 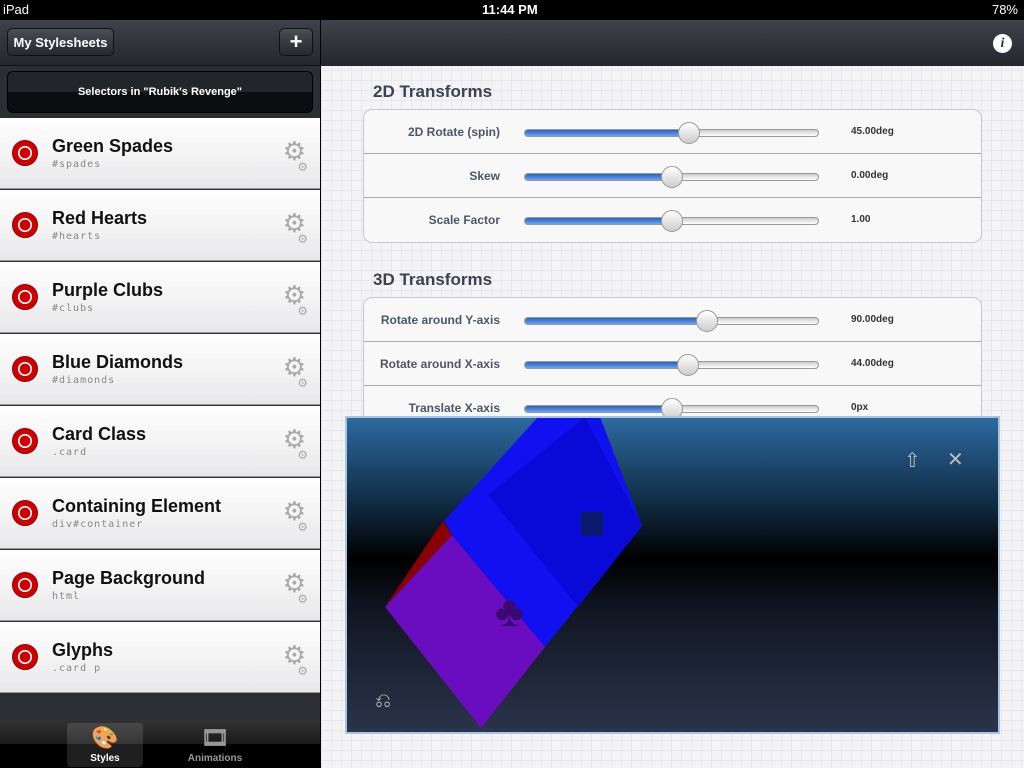 I want to click on selector-item: Page Background html ⚙ ⚙, so click(x=160, y=585).